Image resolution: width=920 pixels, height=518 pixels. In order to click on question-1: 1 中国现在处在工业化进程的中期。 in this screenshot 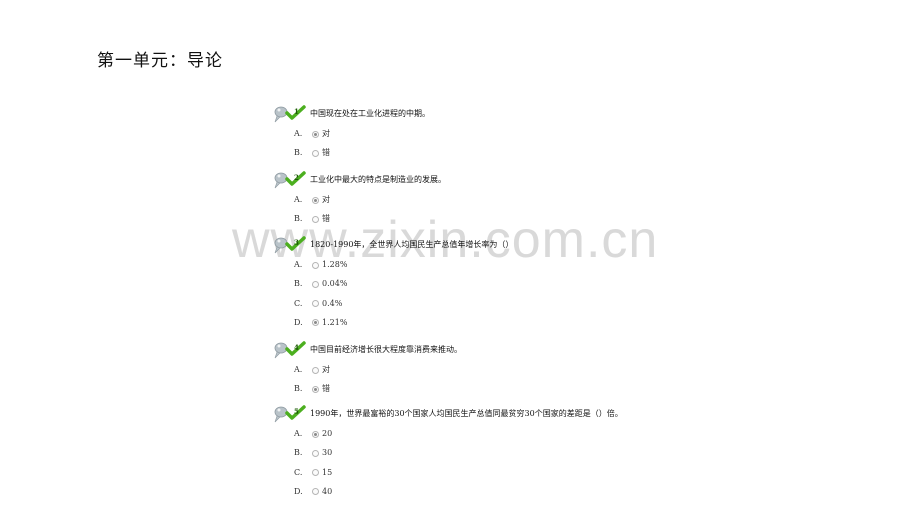, I will do `click(351, 114)`.